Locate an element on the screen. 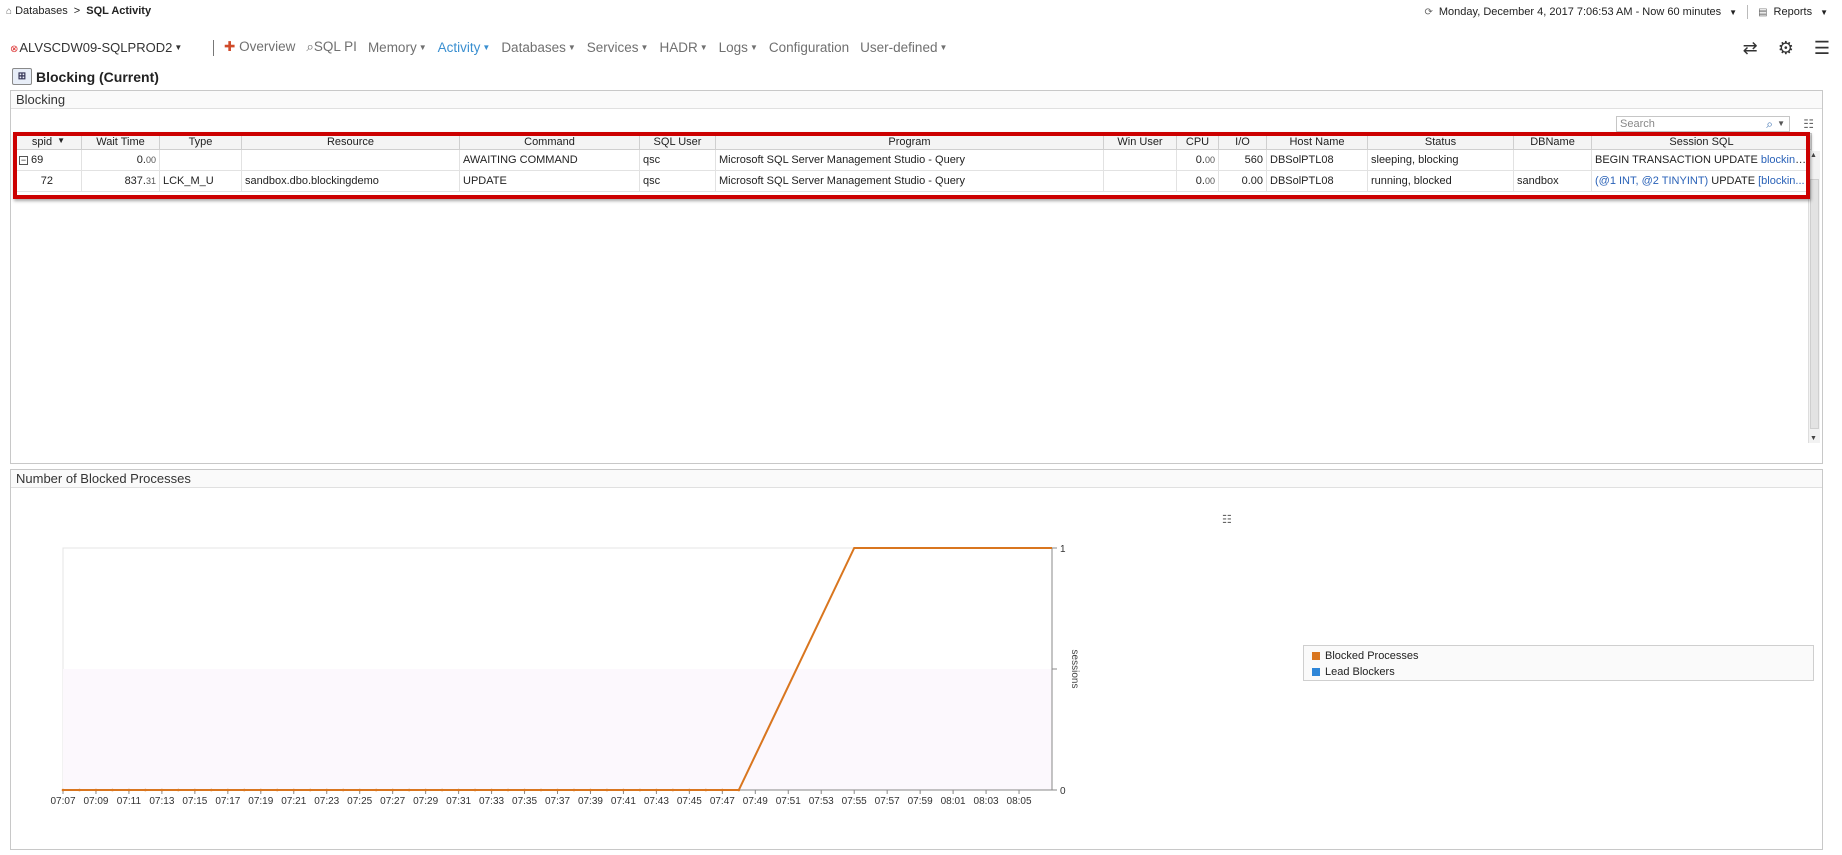 This screenshot has width=1842, height=855. x-tick-label: 08:01 is located at coordinates (953, 801).